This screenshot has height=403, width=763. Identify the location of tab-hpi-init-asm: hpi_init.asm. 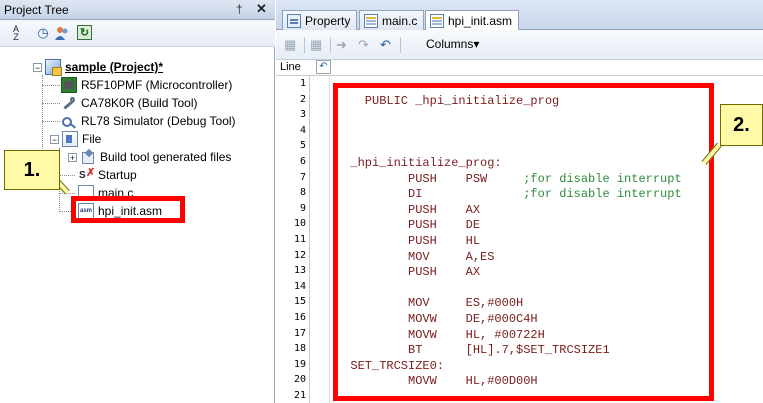
(472, 20).